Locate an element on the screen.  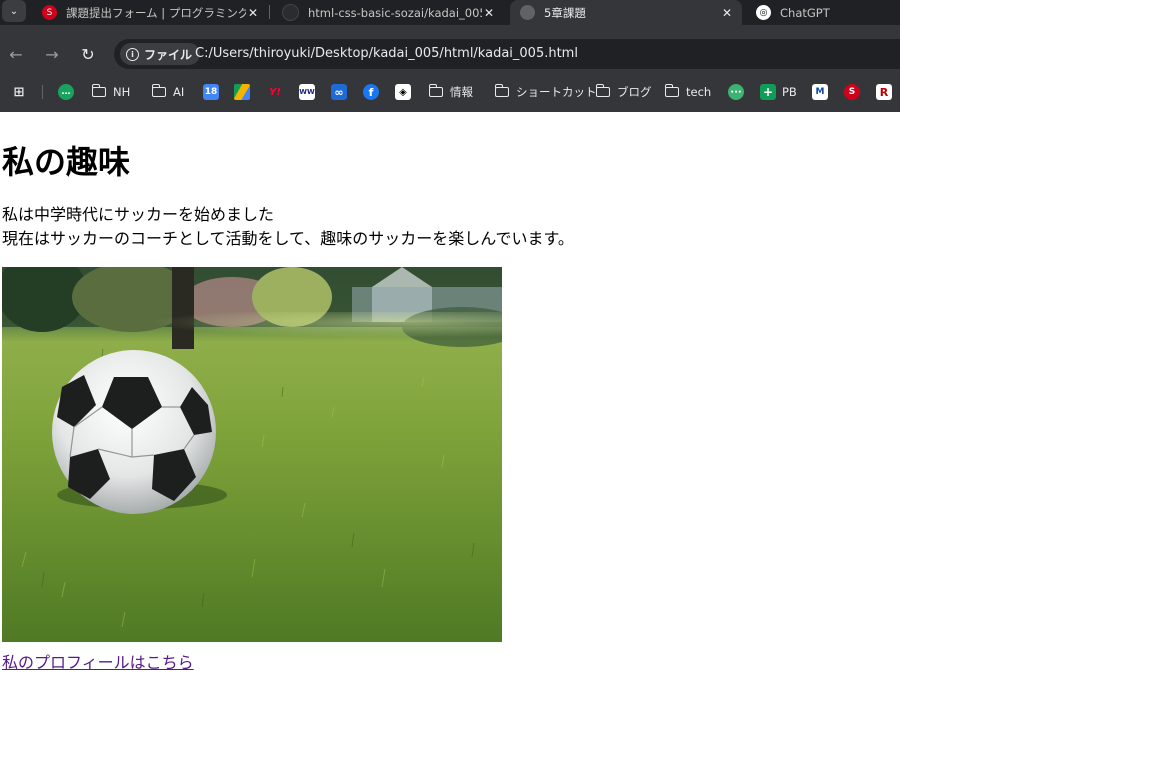
bookmark-infinity: ∞ is located at coordinates (339, 92).